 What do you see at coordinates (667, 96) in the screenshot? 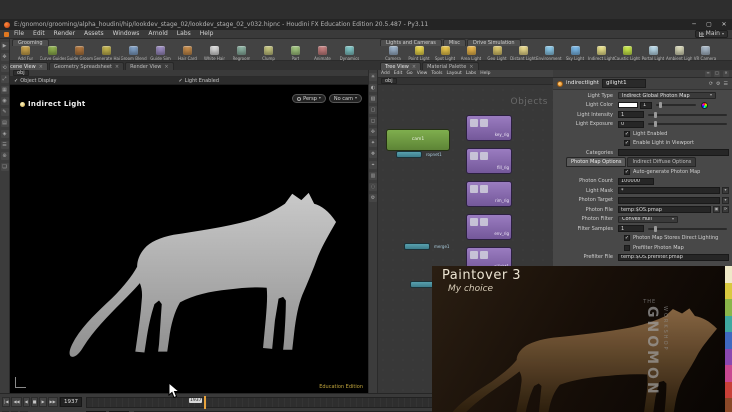
I see `light-type-dropdown: Indirect Global Photon Map ▾` at bounding box center [667, 96].